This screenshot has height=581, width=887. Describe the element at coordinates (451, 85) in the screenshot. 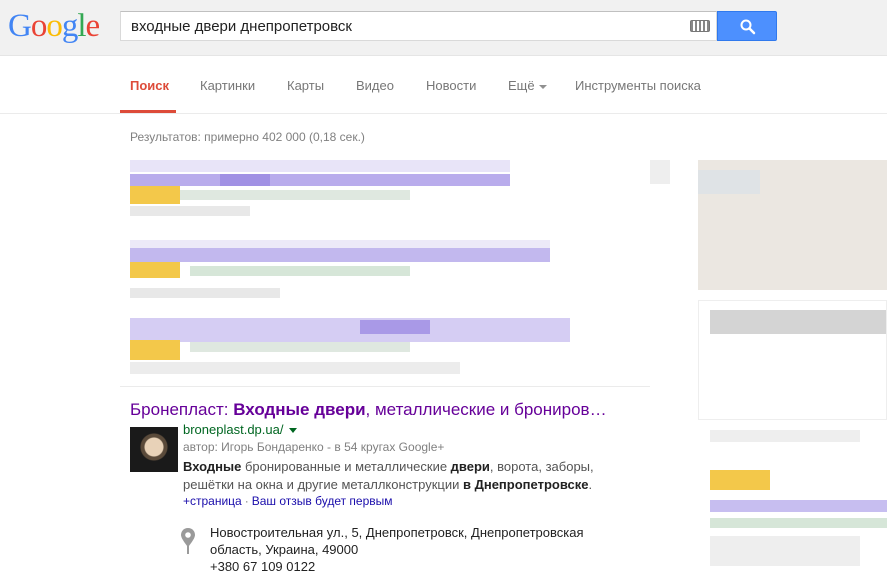

I see `tab-news: Новости` at that location.